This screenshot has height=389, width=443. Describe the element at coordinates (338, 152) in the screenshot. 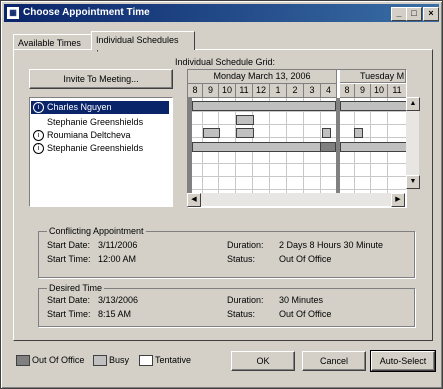

I see `day-separator` at that location.